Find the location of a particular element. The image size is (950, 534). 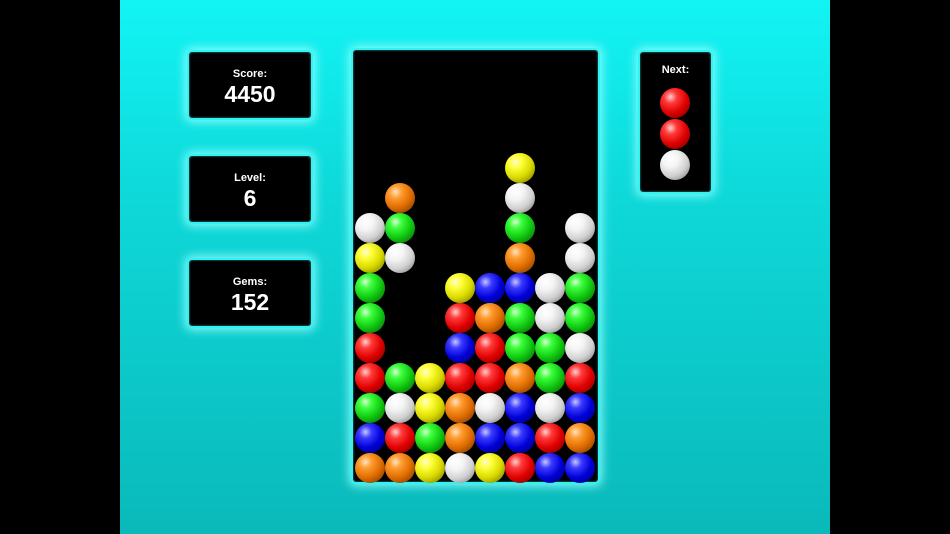

next-white-gem is located at coordinates (675, 165).